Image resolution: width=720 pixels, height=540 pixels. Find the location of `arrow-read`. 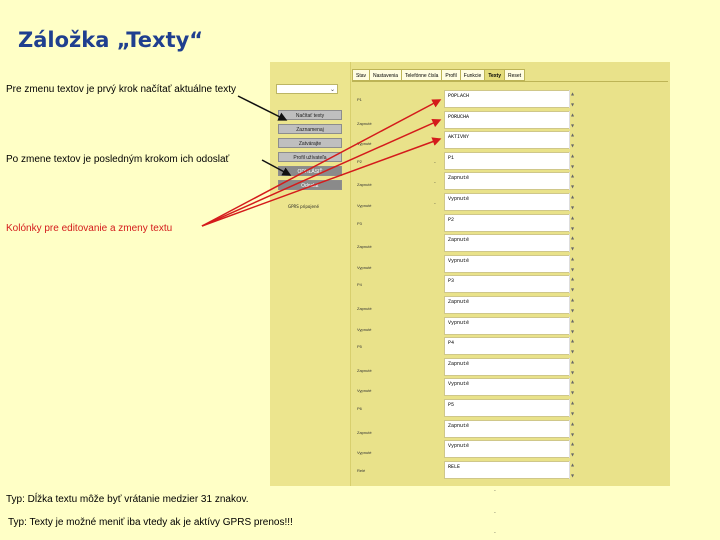

arrow-read is located at coordinates (262, 108).